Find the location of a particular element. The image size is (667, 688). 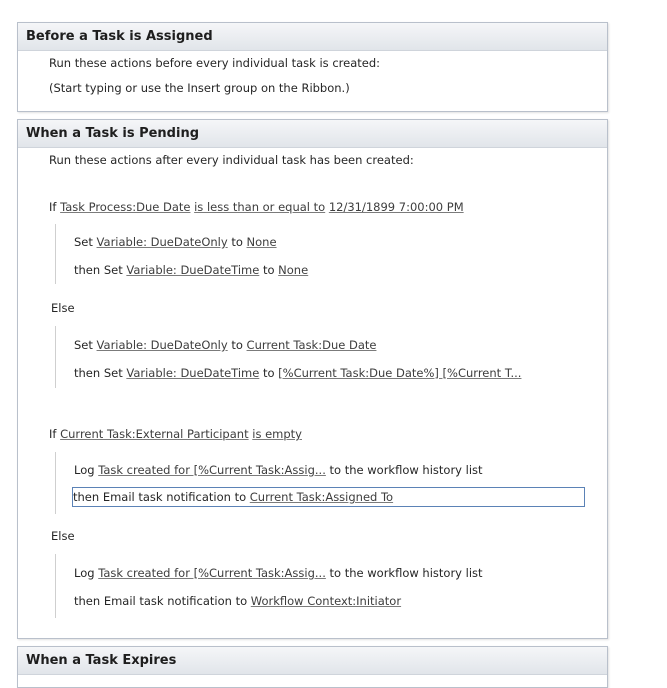

panel-title: When a Task is Pending is located at coordinates (312, 134).